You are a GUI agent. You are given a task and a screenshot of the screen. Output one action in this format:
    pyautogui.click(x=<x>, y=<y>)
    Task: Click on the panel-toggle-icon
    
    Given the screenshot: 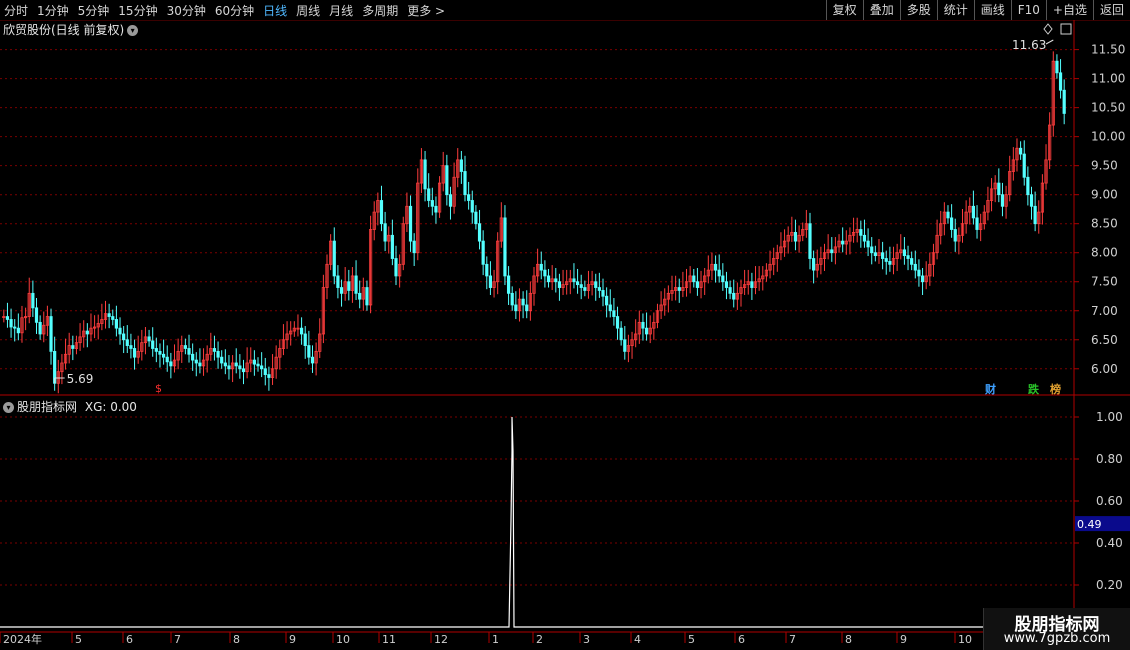 What is the action you would take?
    pyautogui.click(x=1066, y=29)
    